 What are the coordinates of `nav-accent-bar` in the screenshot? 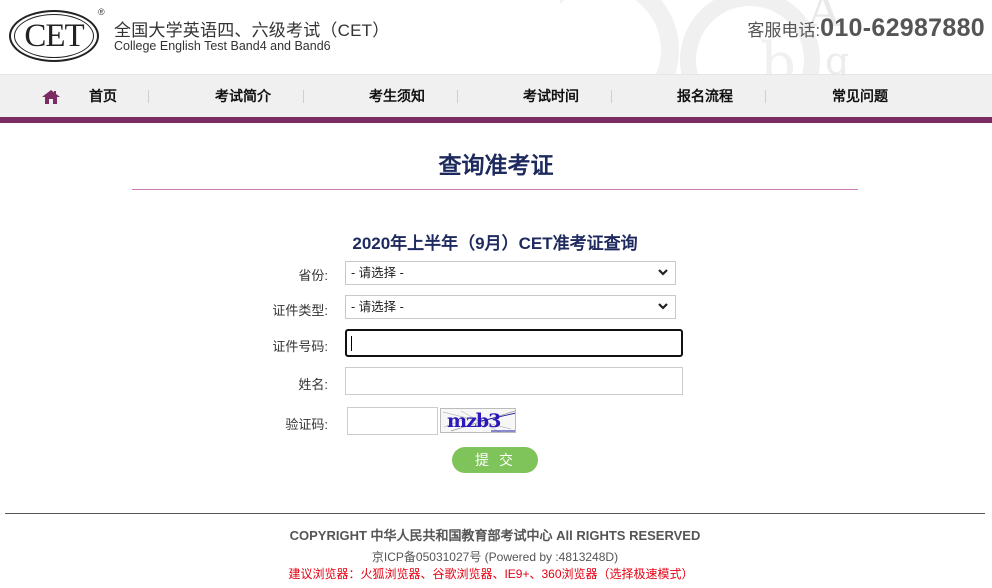 It's located at (496, 120).